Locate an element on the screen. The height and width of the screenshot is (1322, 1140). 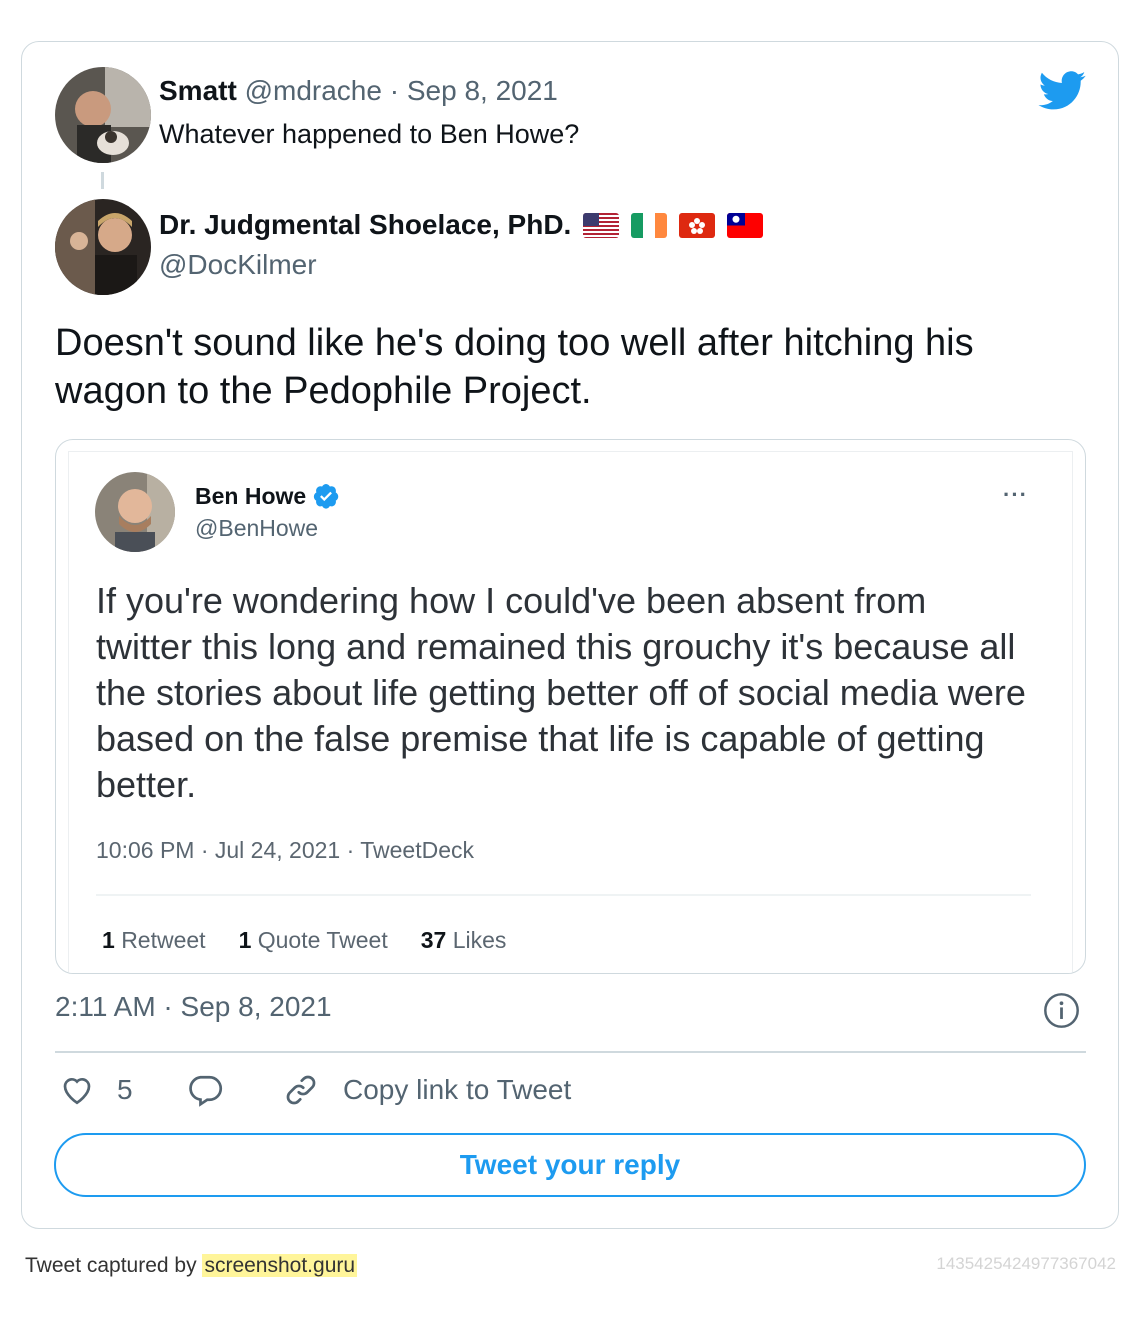
likes-label: Likes is located at coordinates (479, 940).